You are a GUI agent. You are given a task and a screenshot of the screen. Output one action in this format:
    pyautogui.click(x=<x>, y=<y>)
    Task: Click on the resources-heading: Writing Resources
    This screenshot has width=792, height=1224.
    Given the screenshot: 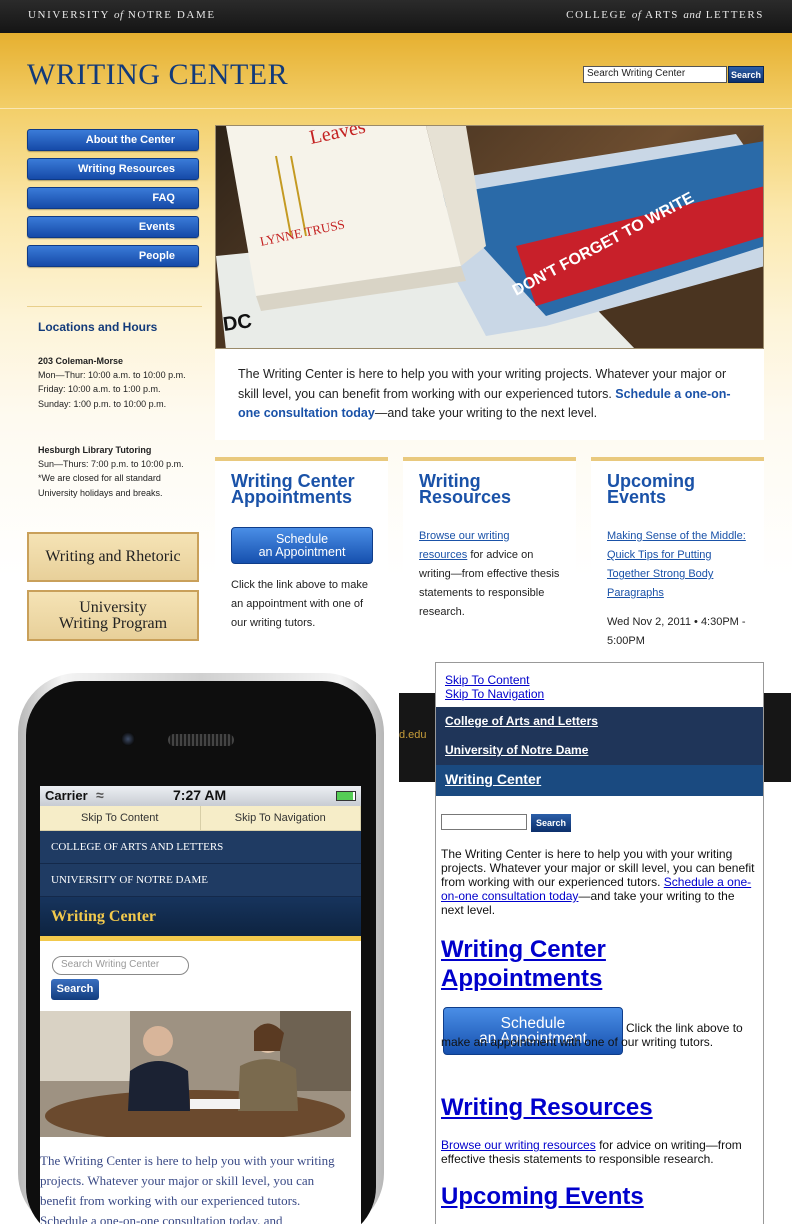 What is the action you would take?
    pyautogui.click(x=465, y=489)
    